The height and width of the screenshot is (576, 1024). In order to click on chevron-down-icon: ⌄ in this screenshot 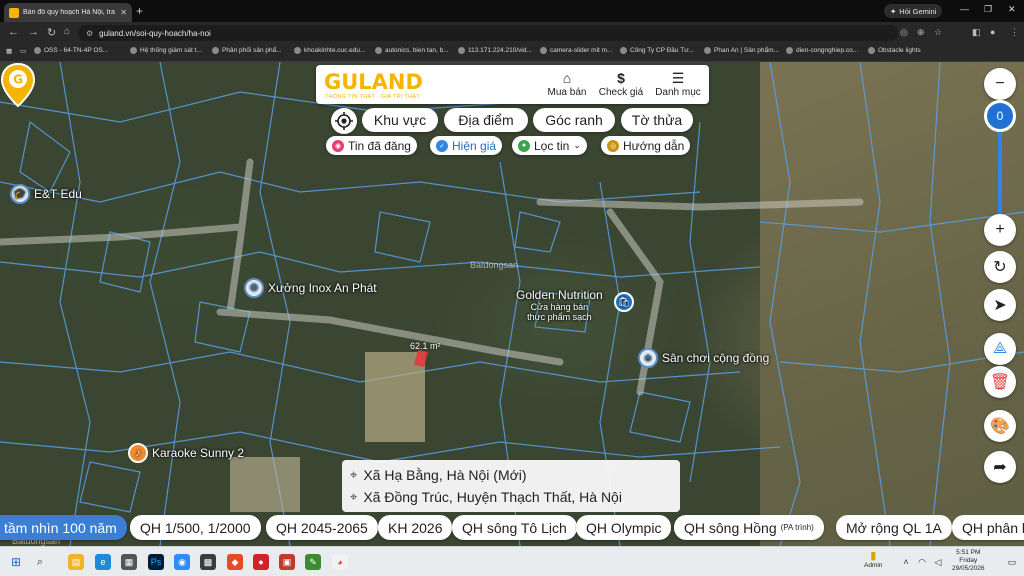, I will do `click(577, 145)`.